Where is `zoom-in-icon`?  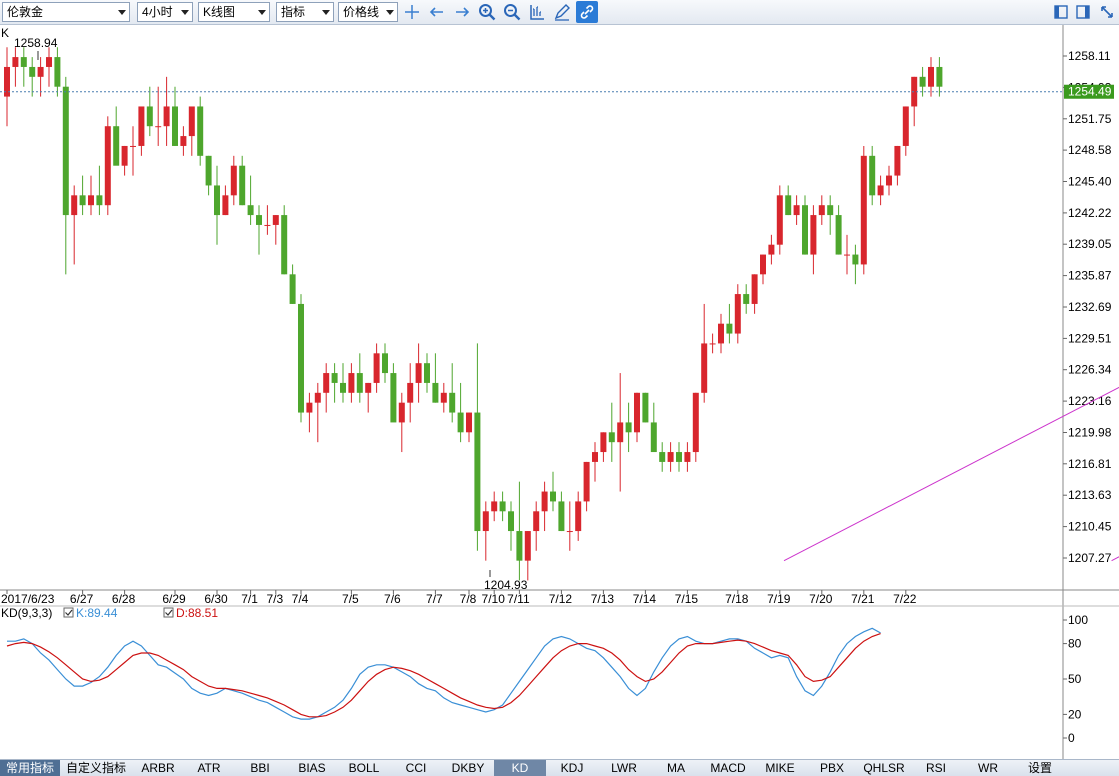
zoom-in-icon is located at coordinates (487, 12).